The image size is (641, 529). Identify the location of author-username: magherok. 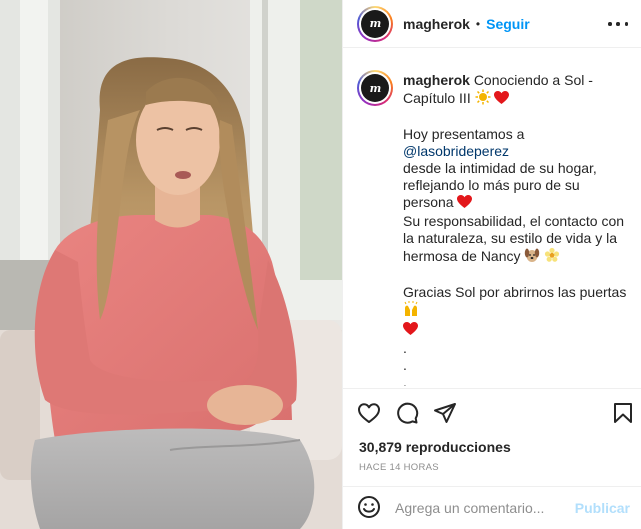
(436, 24).